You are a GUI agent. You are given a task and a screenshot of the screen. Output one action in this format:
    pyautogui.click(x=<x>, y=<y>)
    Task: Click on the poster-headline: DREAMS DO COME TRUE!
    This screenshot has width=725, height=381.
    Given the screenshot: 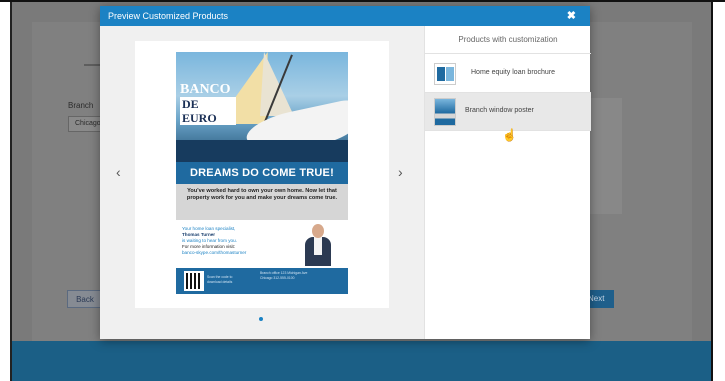 What is the action you would take?
    pyautogui.click(x=262, y=173)
    